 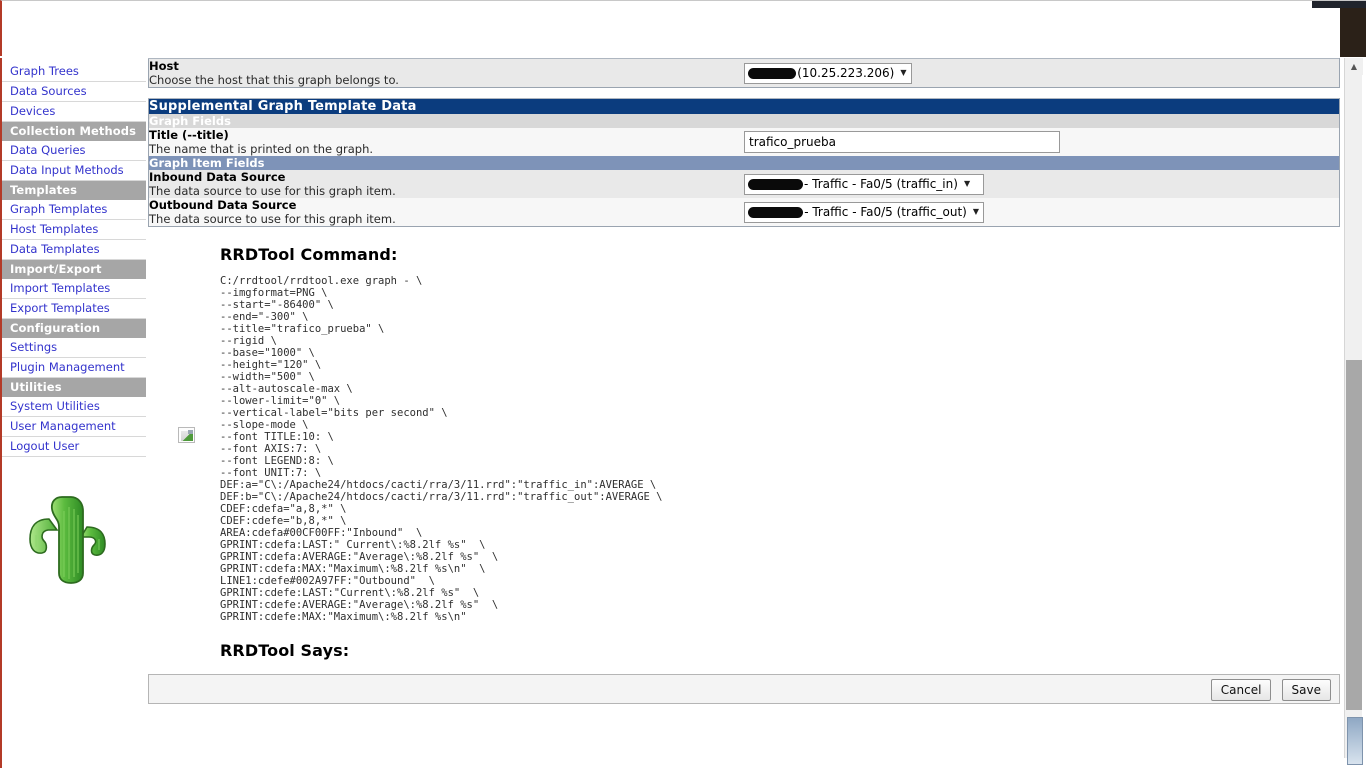 What do you see at coordinates (74, 151) in the screenshot?
I see `sidebar-item-data-queries: Data Queries` at bounding box center [74, 151].